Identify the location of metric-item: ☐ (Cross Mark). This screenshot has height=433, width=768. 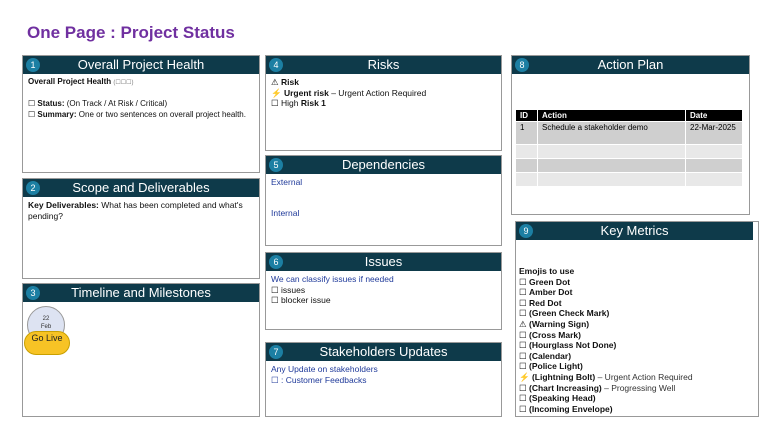
(550, 334).